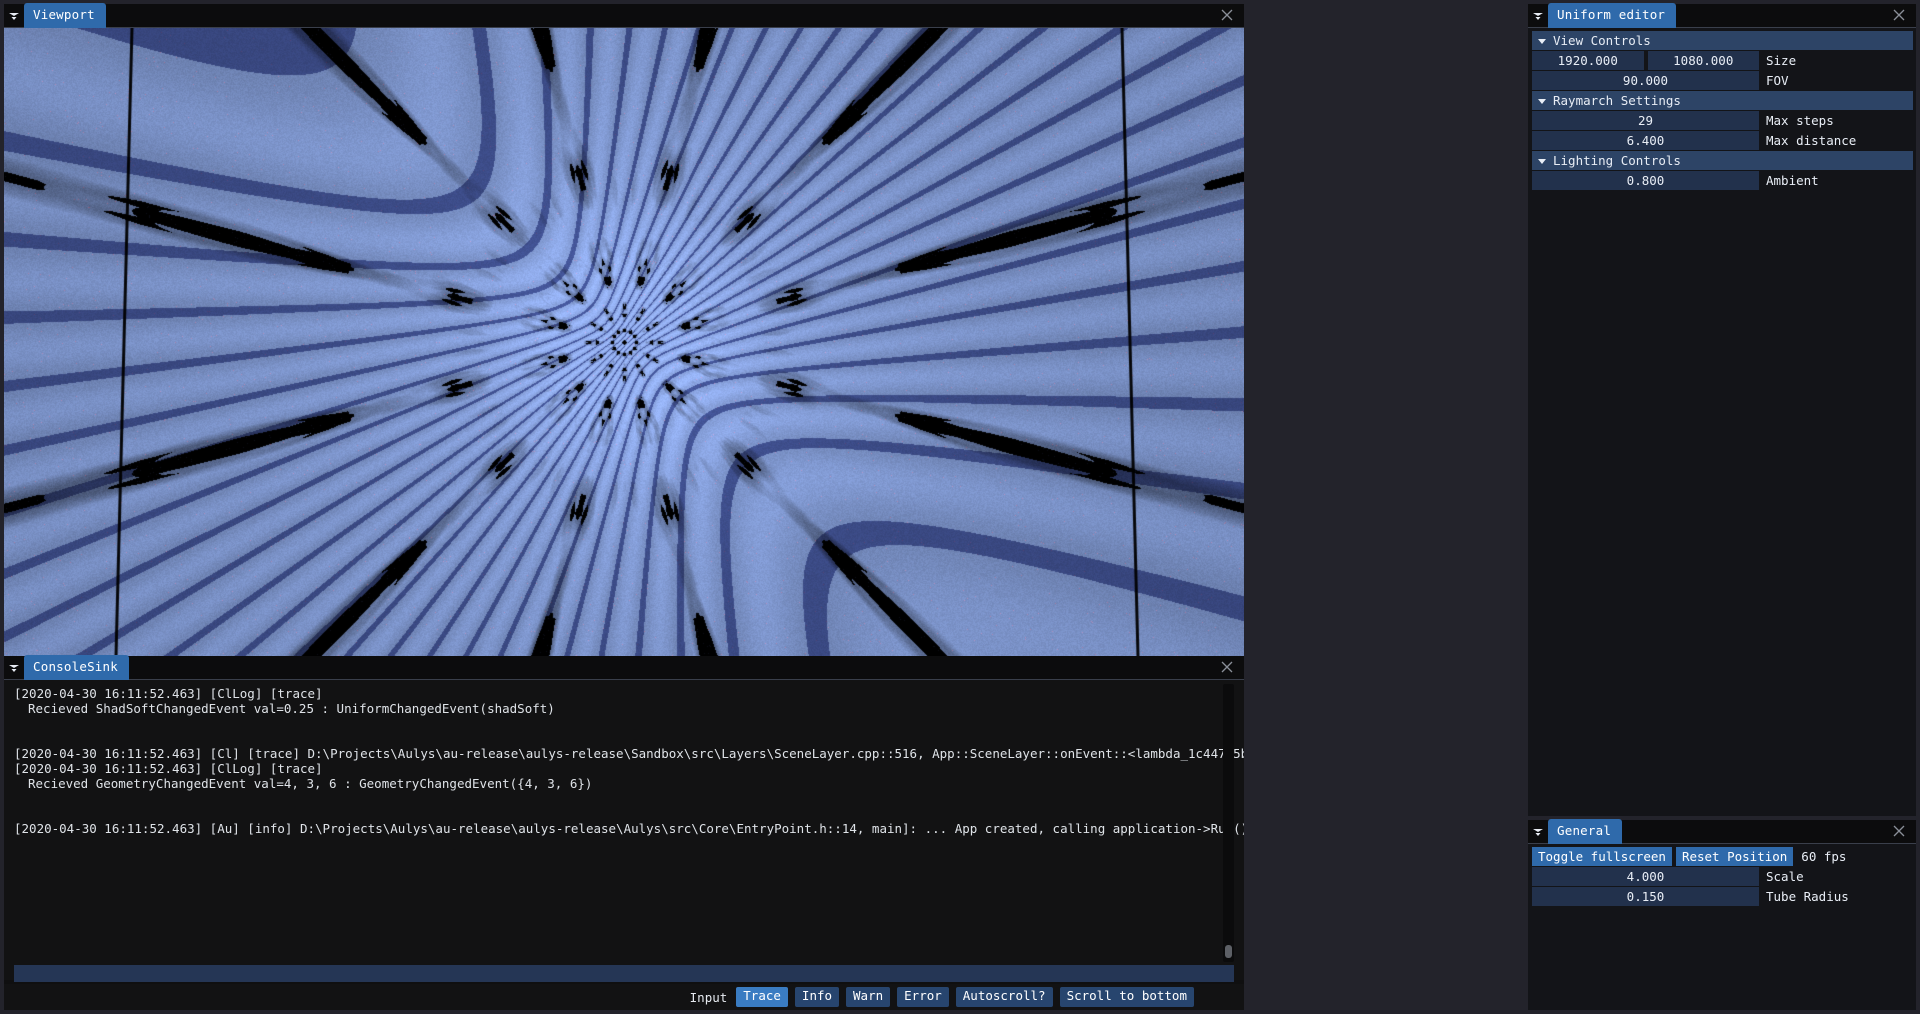 The width and height of the screenshot is (1920, 1014). I want to click on uniform-editor-tab: Uniform editor, so click(1612, 15).